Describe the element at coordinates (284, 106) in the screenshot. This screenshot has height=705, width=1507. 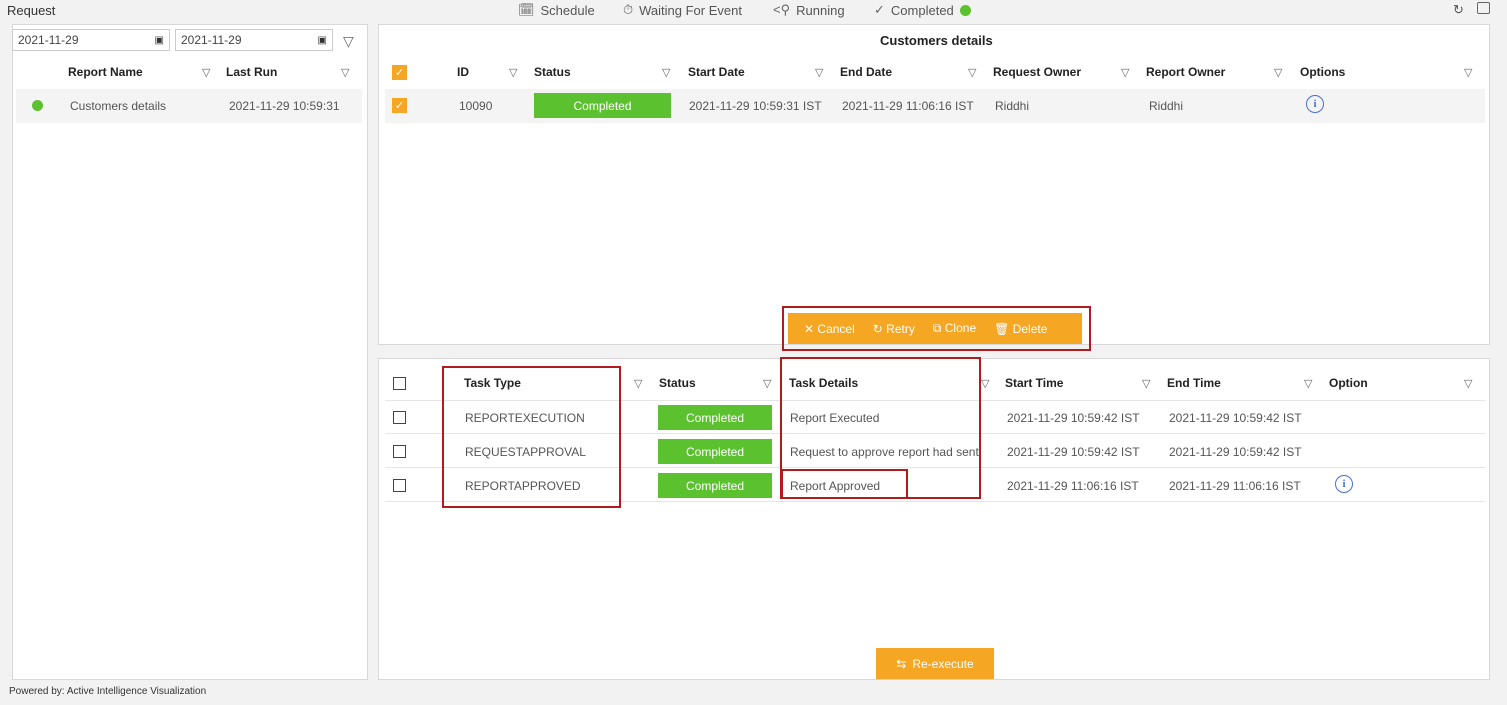
I see `last-run: 2021-11-29 10:59:31` at that location.